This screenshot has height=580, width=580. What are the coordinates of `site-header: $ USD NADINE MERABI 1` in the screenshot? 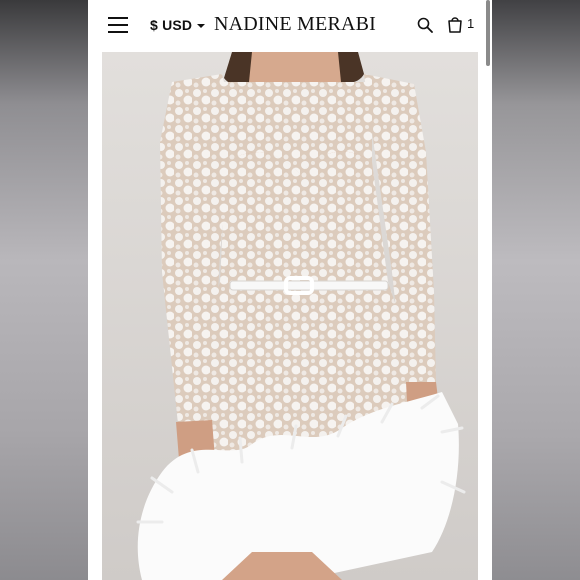 It's located at (290, 26).